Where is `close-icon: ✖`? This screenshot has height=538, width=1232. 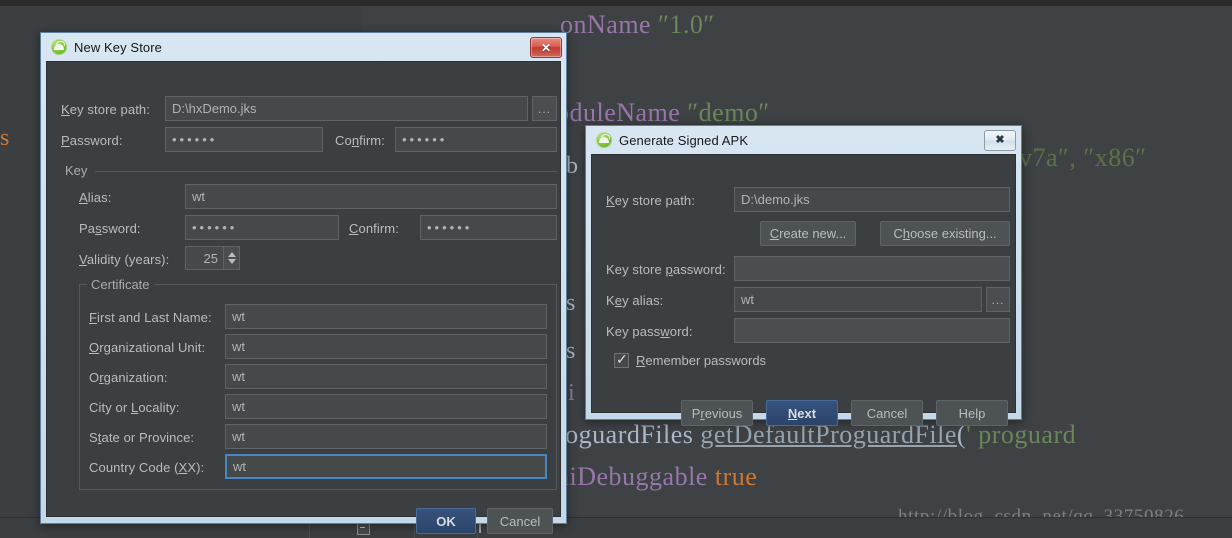
close-icon: ✖ is located at coordinates (1000, 140).